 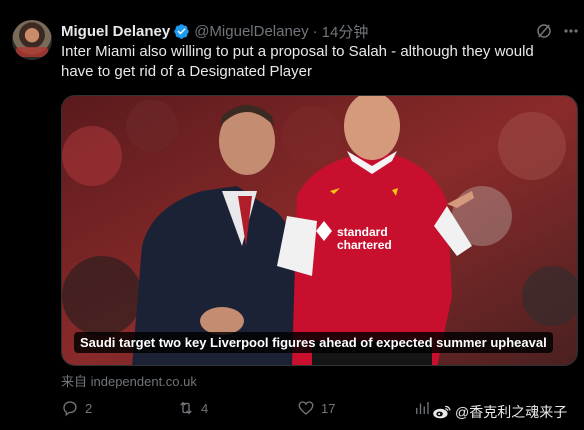 I want to click on repost-count: 4, so click(x=205, y=408).